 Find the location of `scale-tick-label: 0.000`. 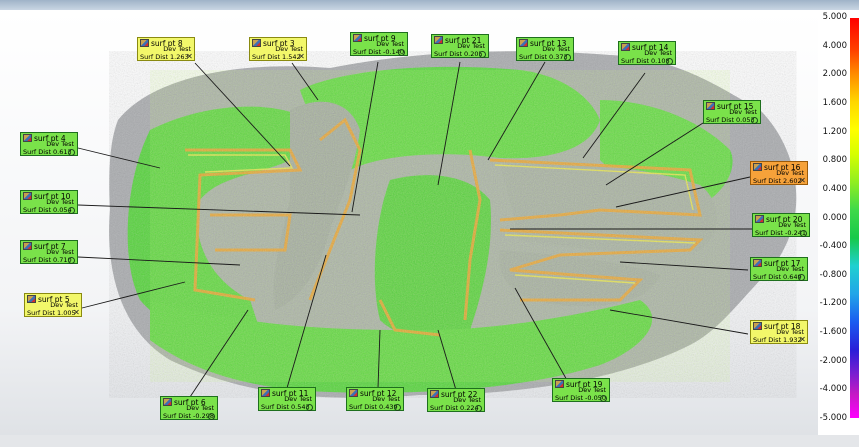

scale-tick-label: 0.000 is located at coordinates (834, 217).